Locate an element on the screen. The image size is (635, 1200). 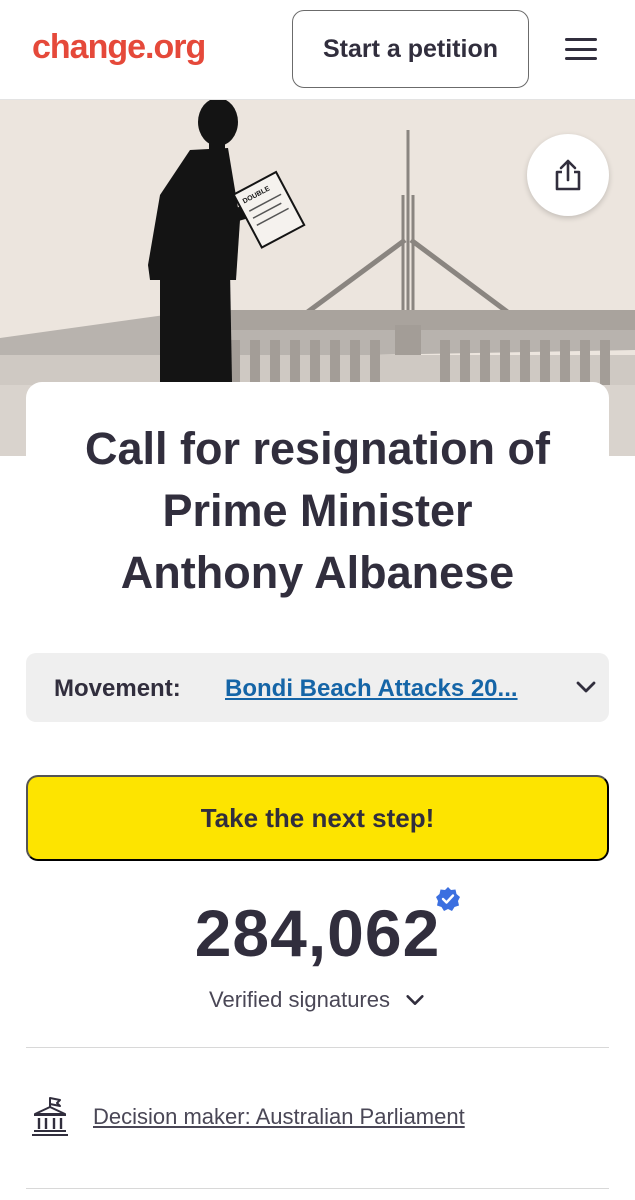
verified-signatures-label: Verified signatures is located at coordinates (299, 999).